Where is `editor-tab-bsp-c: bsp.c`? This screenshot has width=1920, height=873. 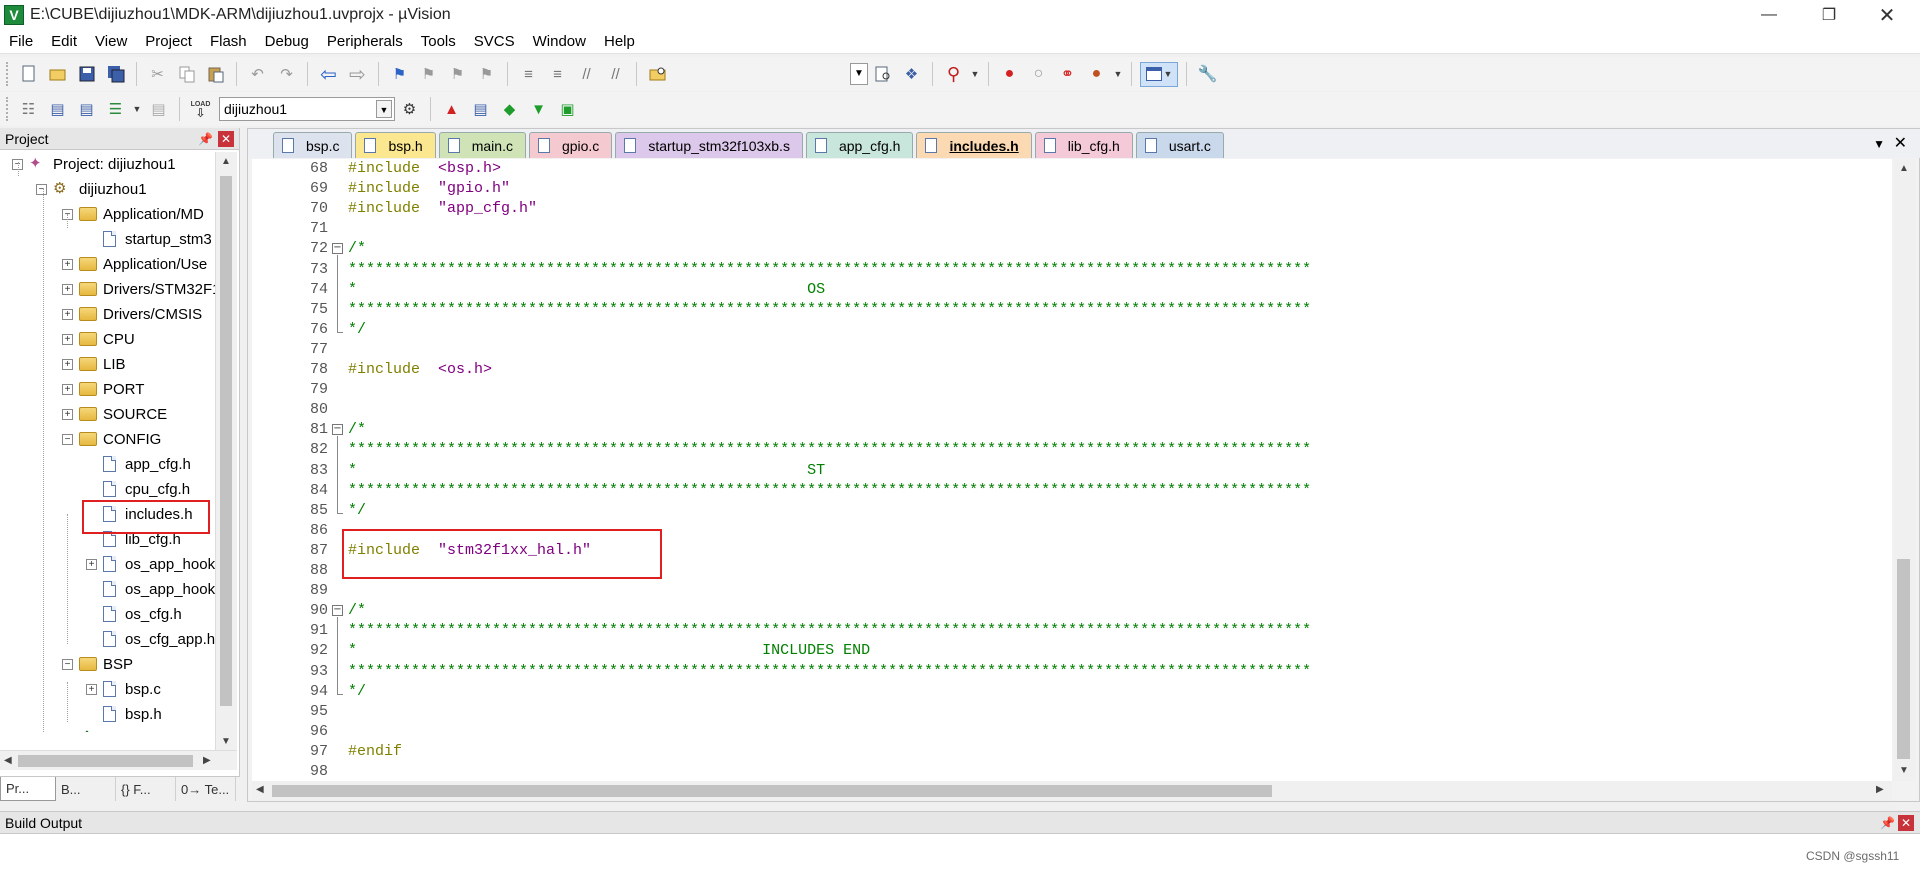 editor-tab-bsp-c: bsp.c is located at coordinates (313, 145).